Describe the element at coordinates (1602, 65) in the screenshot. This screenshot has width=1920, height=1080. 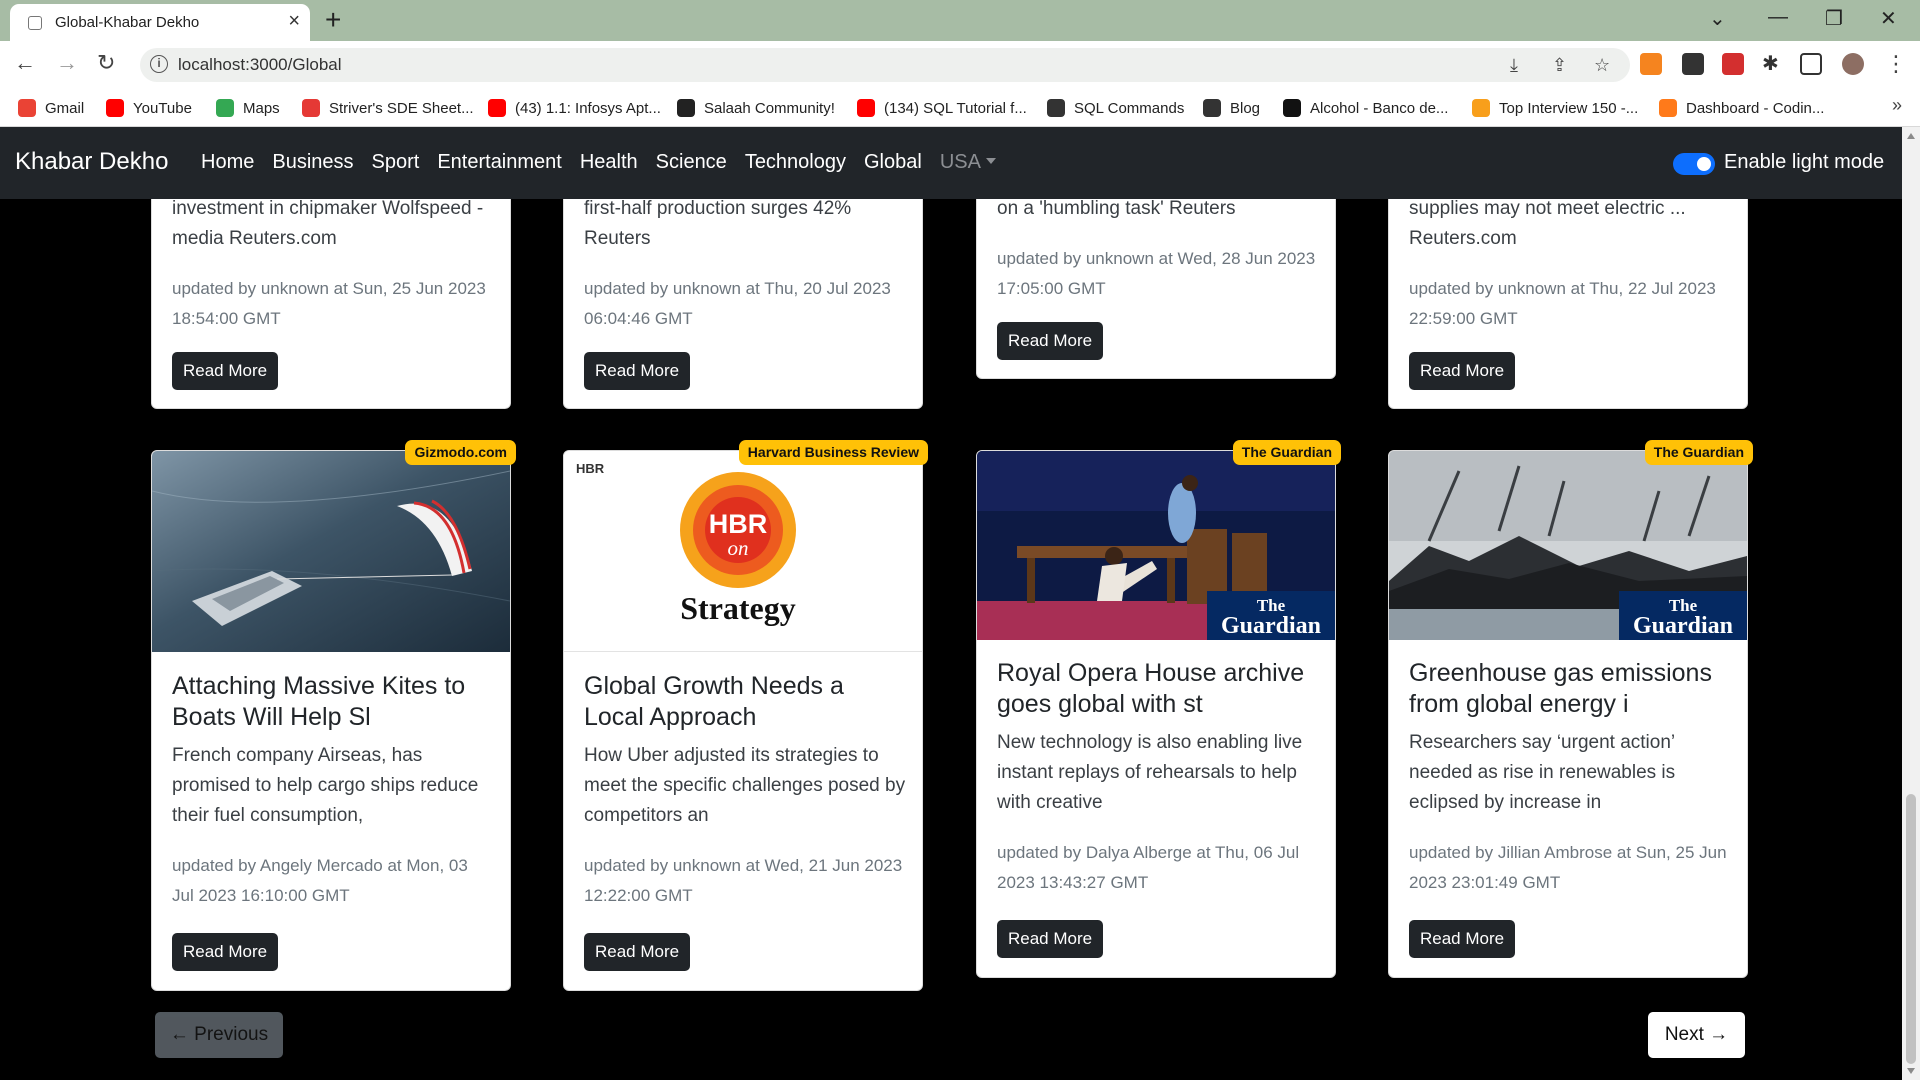
I see `bookmark-star-icon: ☆` at that location.